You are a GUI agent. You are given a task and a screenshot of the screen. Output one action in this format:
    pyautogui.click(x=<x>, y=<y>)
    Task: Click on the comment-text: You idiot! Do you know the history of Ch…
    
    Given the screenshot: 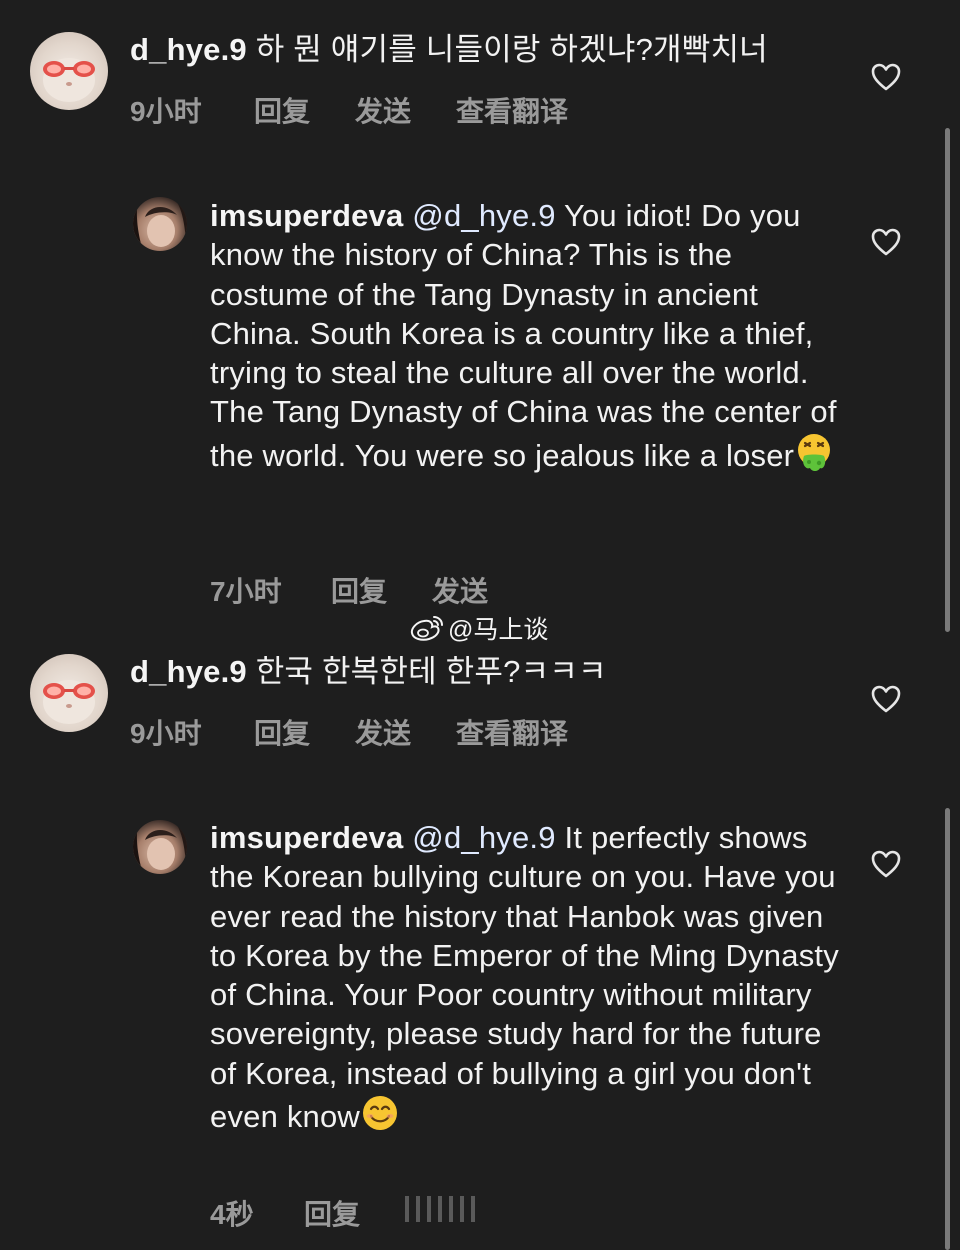 What is the action you would take?
    pyautogui.click(x=523, y=335)
    